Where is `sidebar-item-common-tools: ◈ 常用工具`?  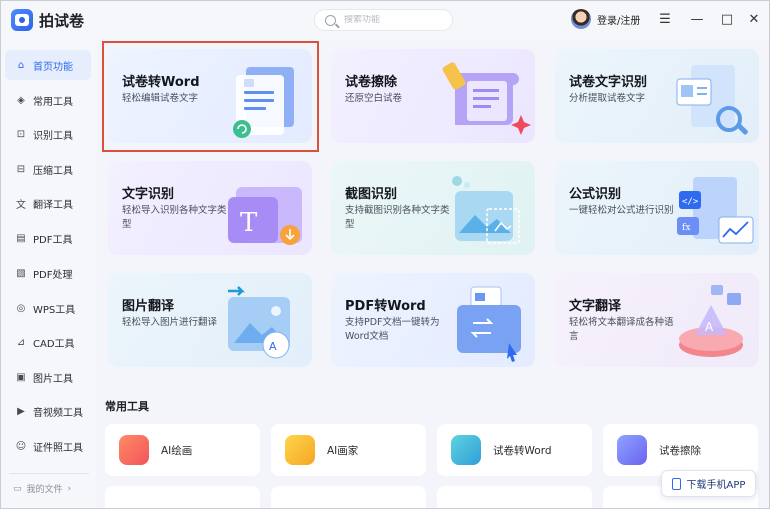 sidebar-item-common-tools: ◈ 常用工具 is located at coordinates (48, 100).